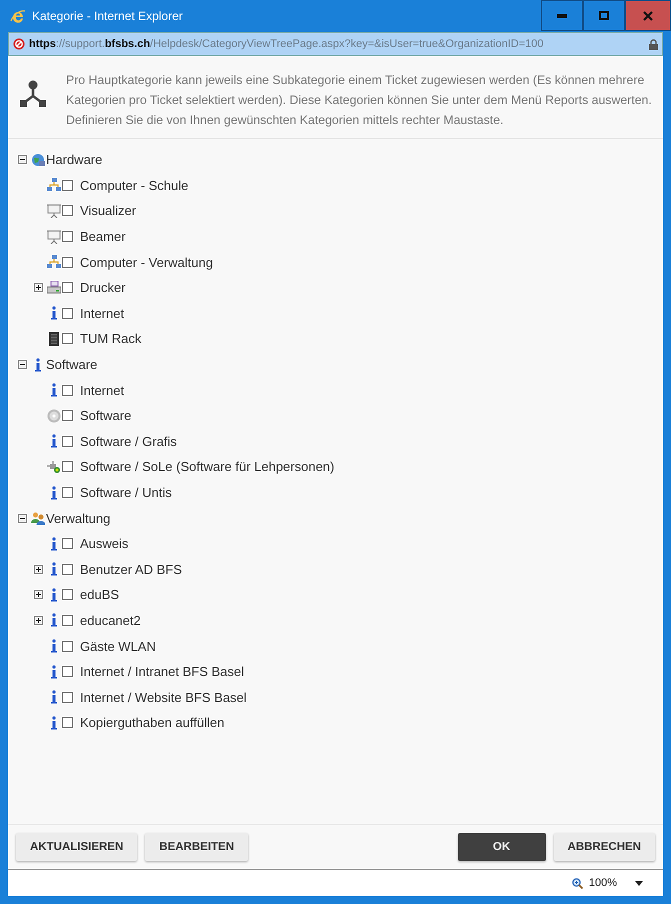  I want to click on browser-logo-icon, so click(18, 16).